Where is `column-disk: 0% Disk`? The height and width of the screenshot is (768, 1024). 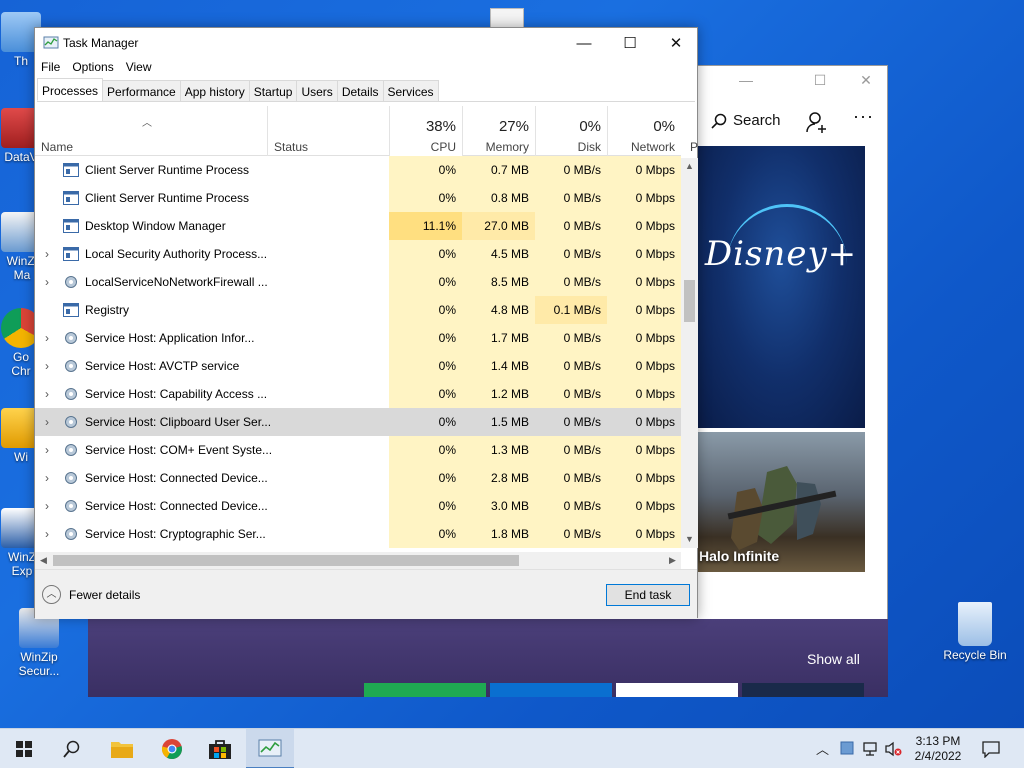
column-disk: 0% Disk is located at coordinates (571, 131).